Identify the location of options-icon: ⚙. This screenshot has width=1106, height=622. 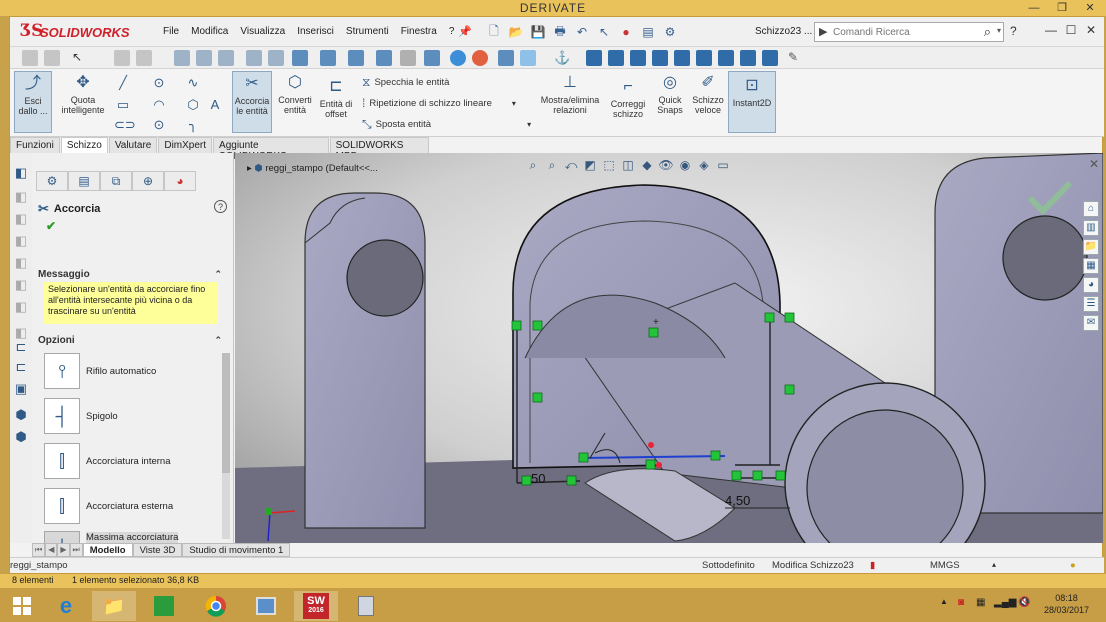
(670, 32).